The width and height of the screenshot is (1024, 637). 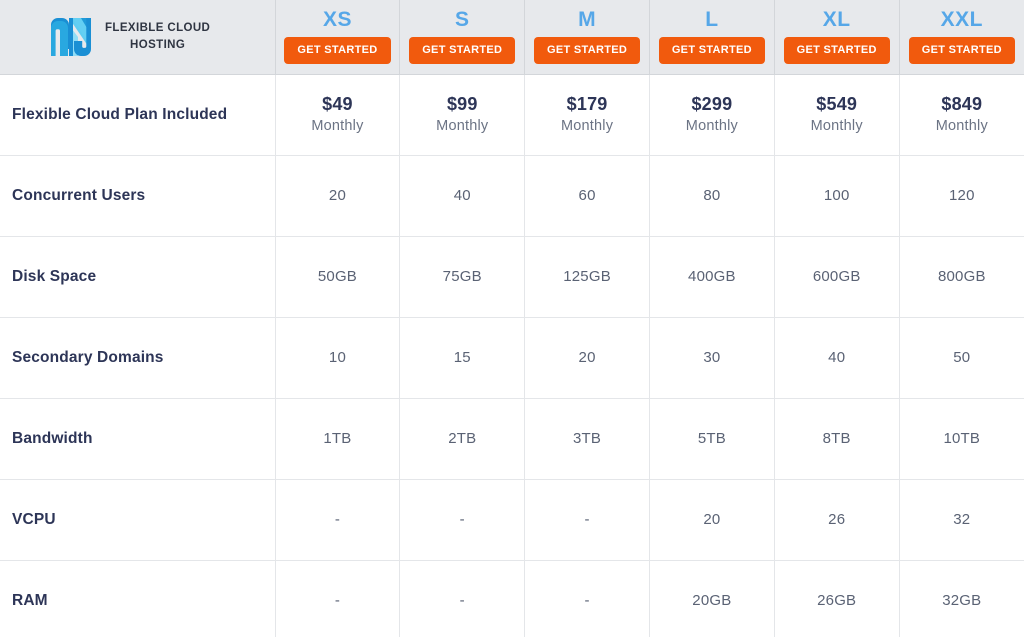 I want to click on price-cell: $49 Monthly, so click(x=338, y=115).